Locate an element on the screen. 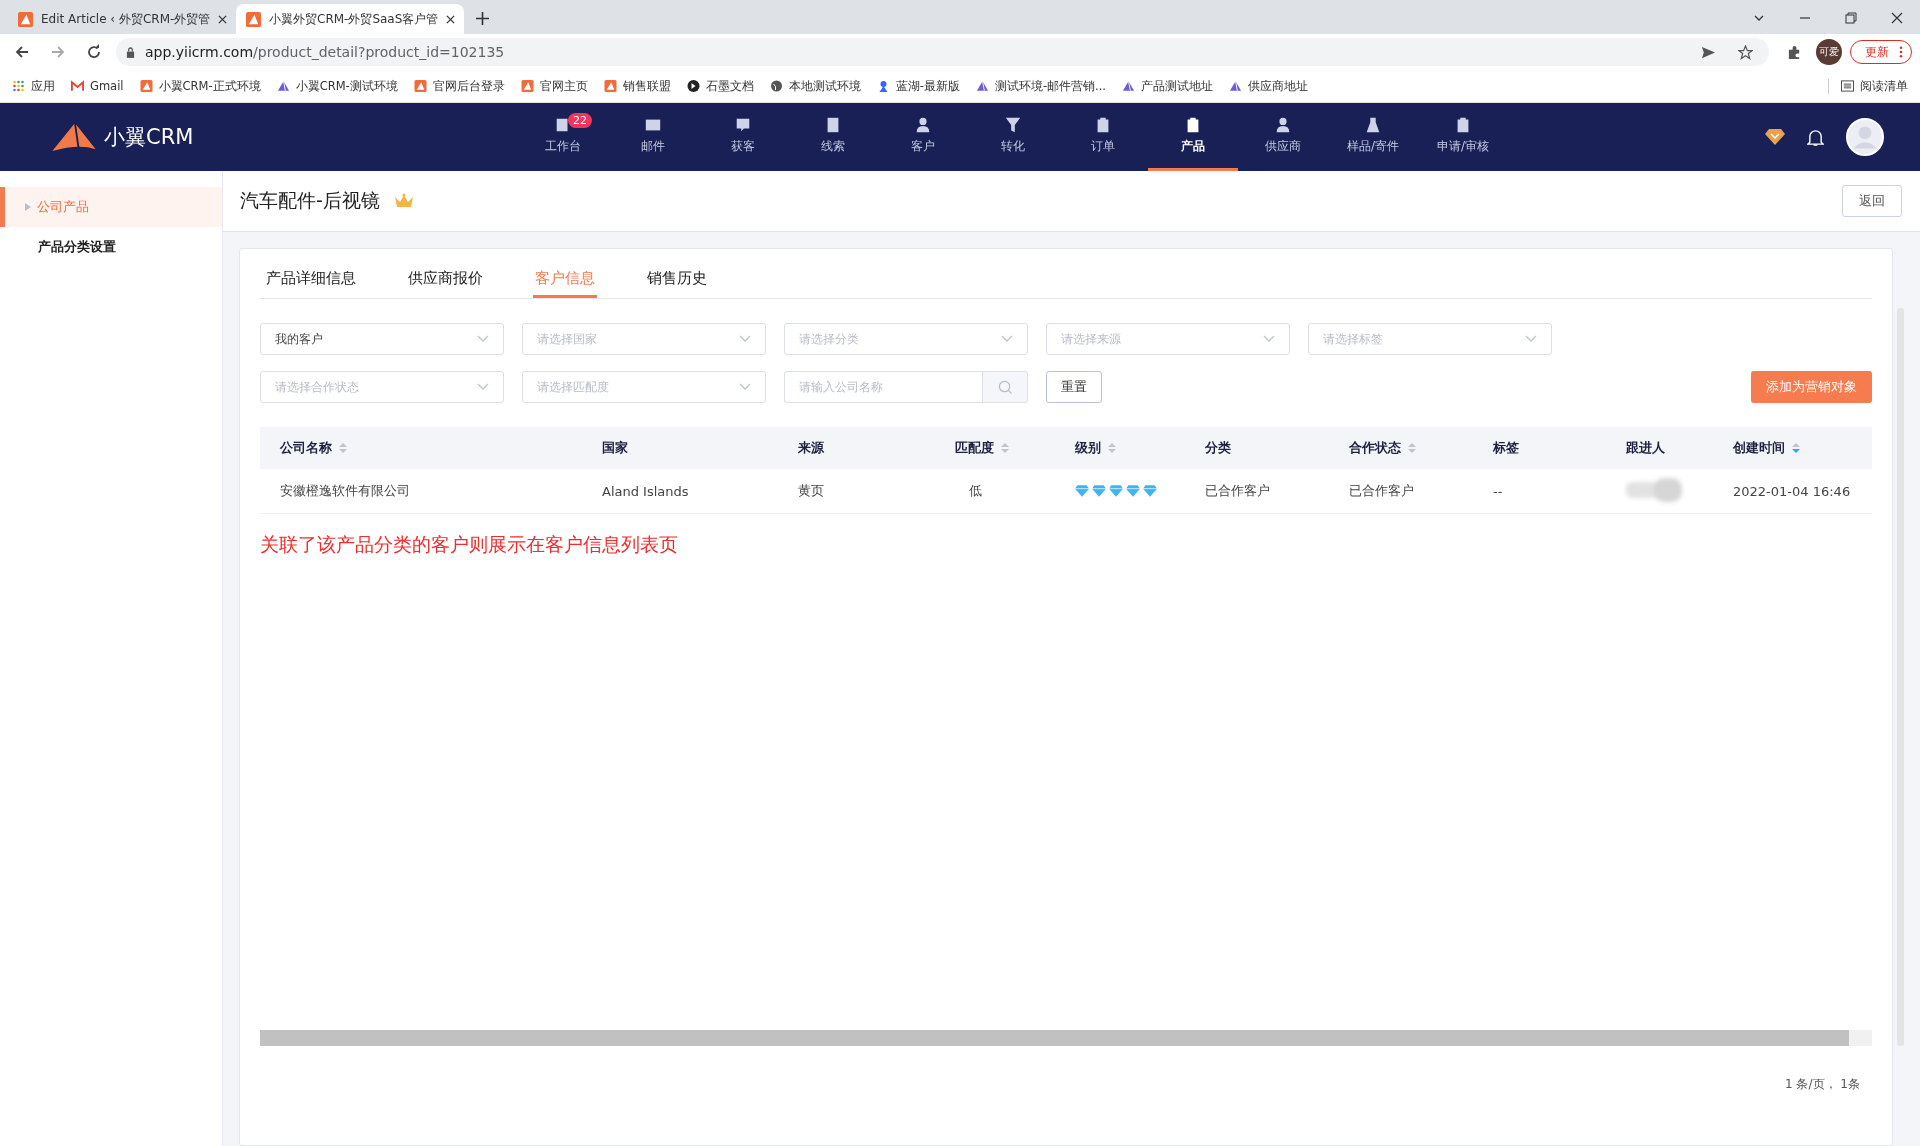  bookmark: 供应商地址 is located at coordinates (1269, 86).